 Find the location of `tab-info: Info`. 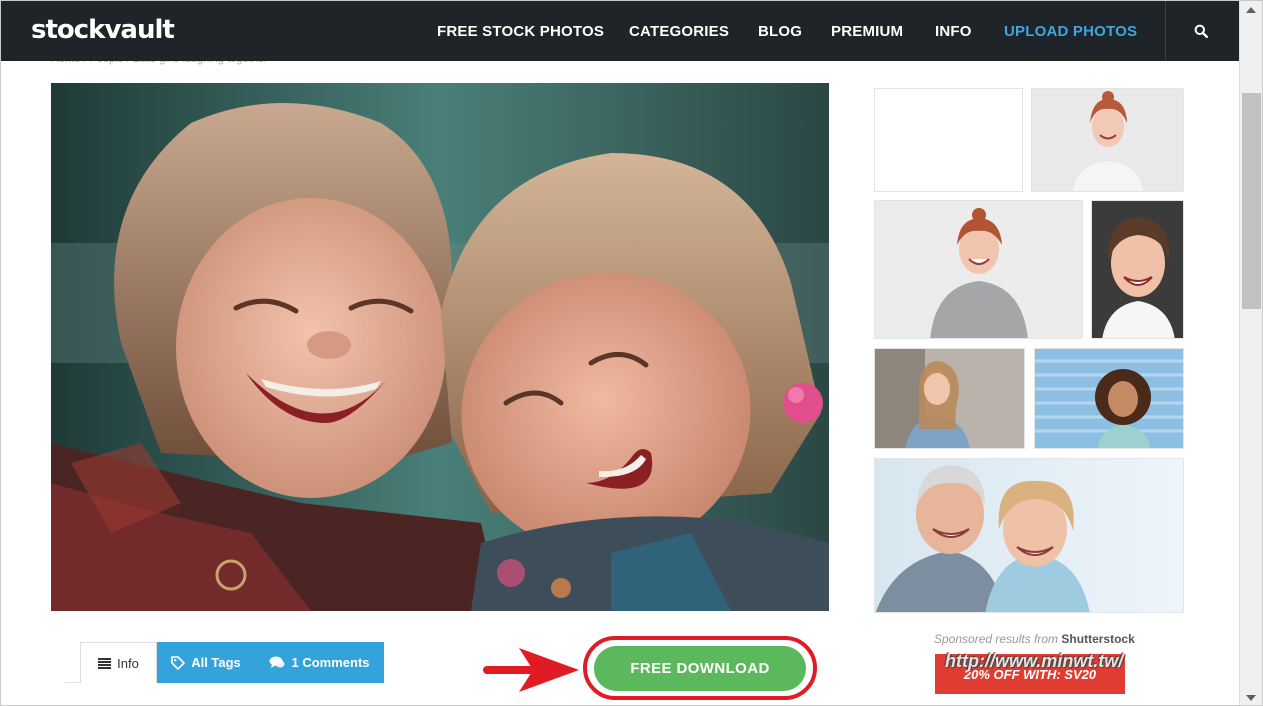

tab-info: Info is located at coordinates (118, 662).